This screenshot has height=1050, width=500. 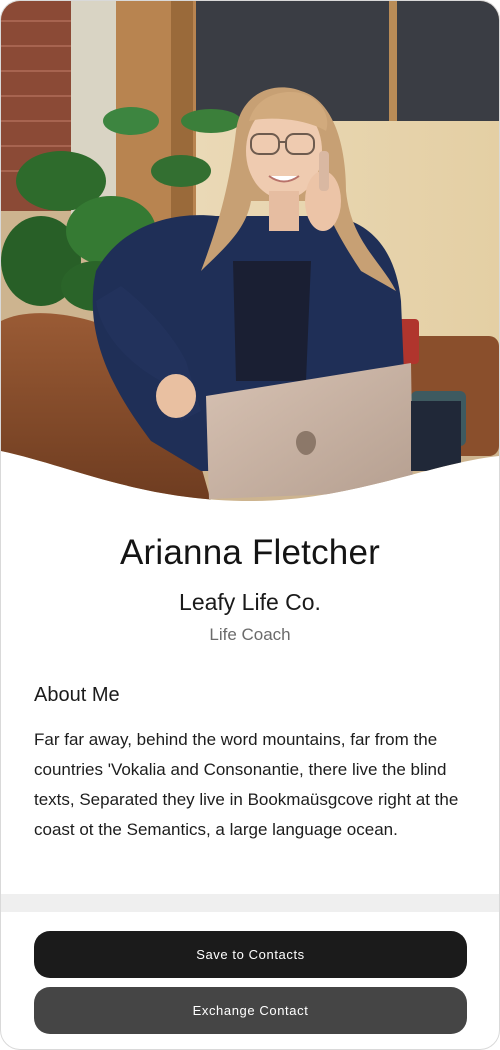 I want to click on save-to-contacts-button: Save to Contacts, so click(x=250, y=954).